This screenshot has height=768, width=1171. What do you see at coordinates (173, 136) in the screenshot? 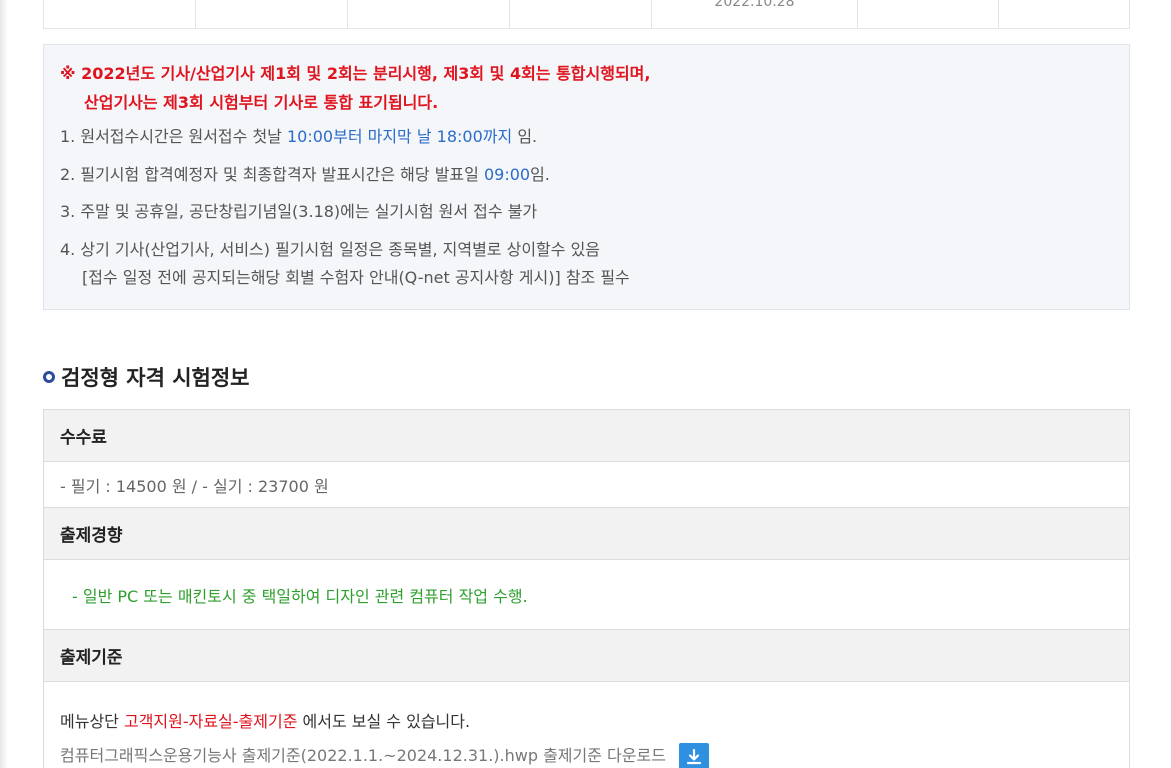
I see `notice-item-text: 1. 원서접수시간은 원서접수 첫날` at bounding box center [173, 136].